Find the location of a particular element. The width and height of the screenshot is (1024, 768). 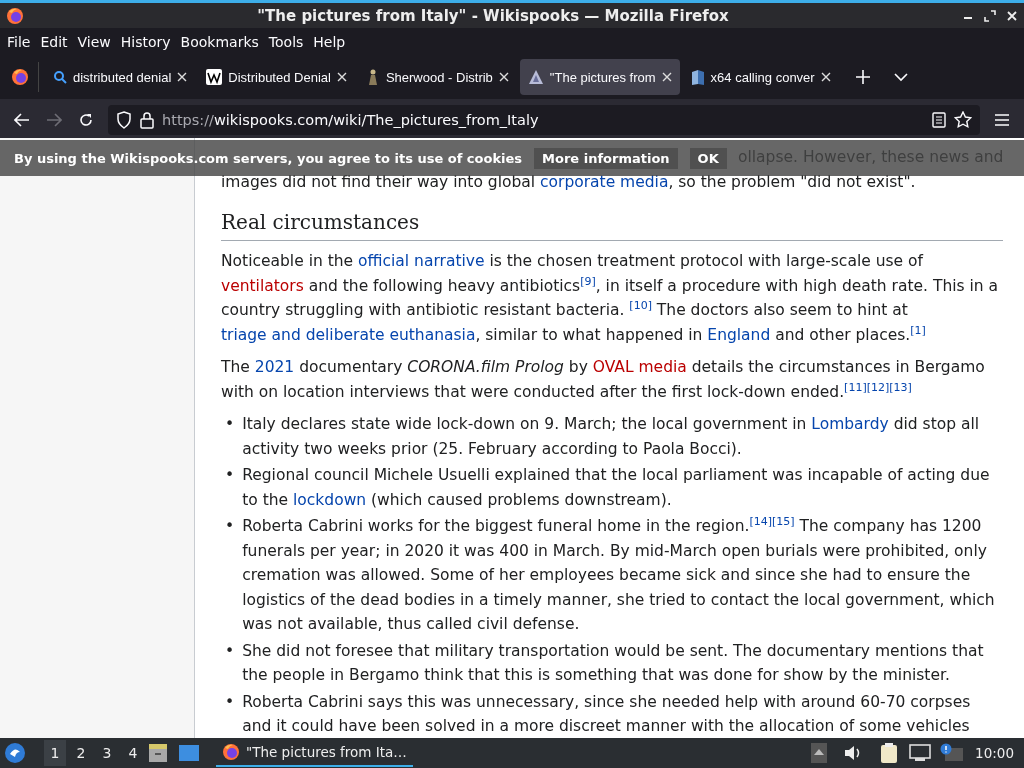

menu-item: View is located at coordinates (94, 41).